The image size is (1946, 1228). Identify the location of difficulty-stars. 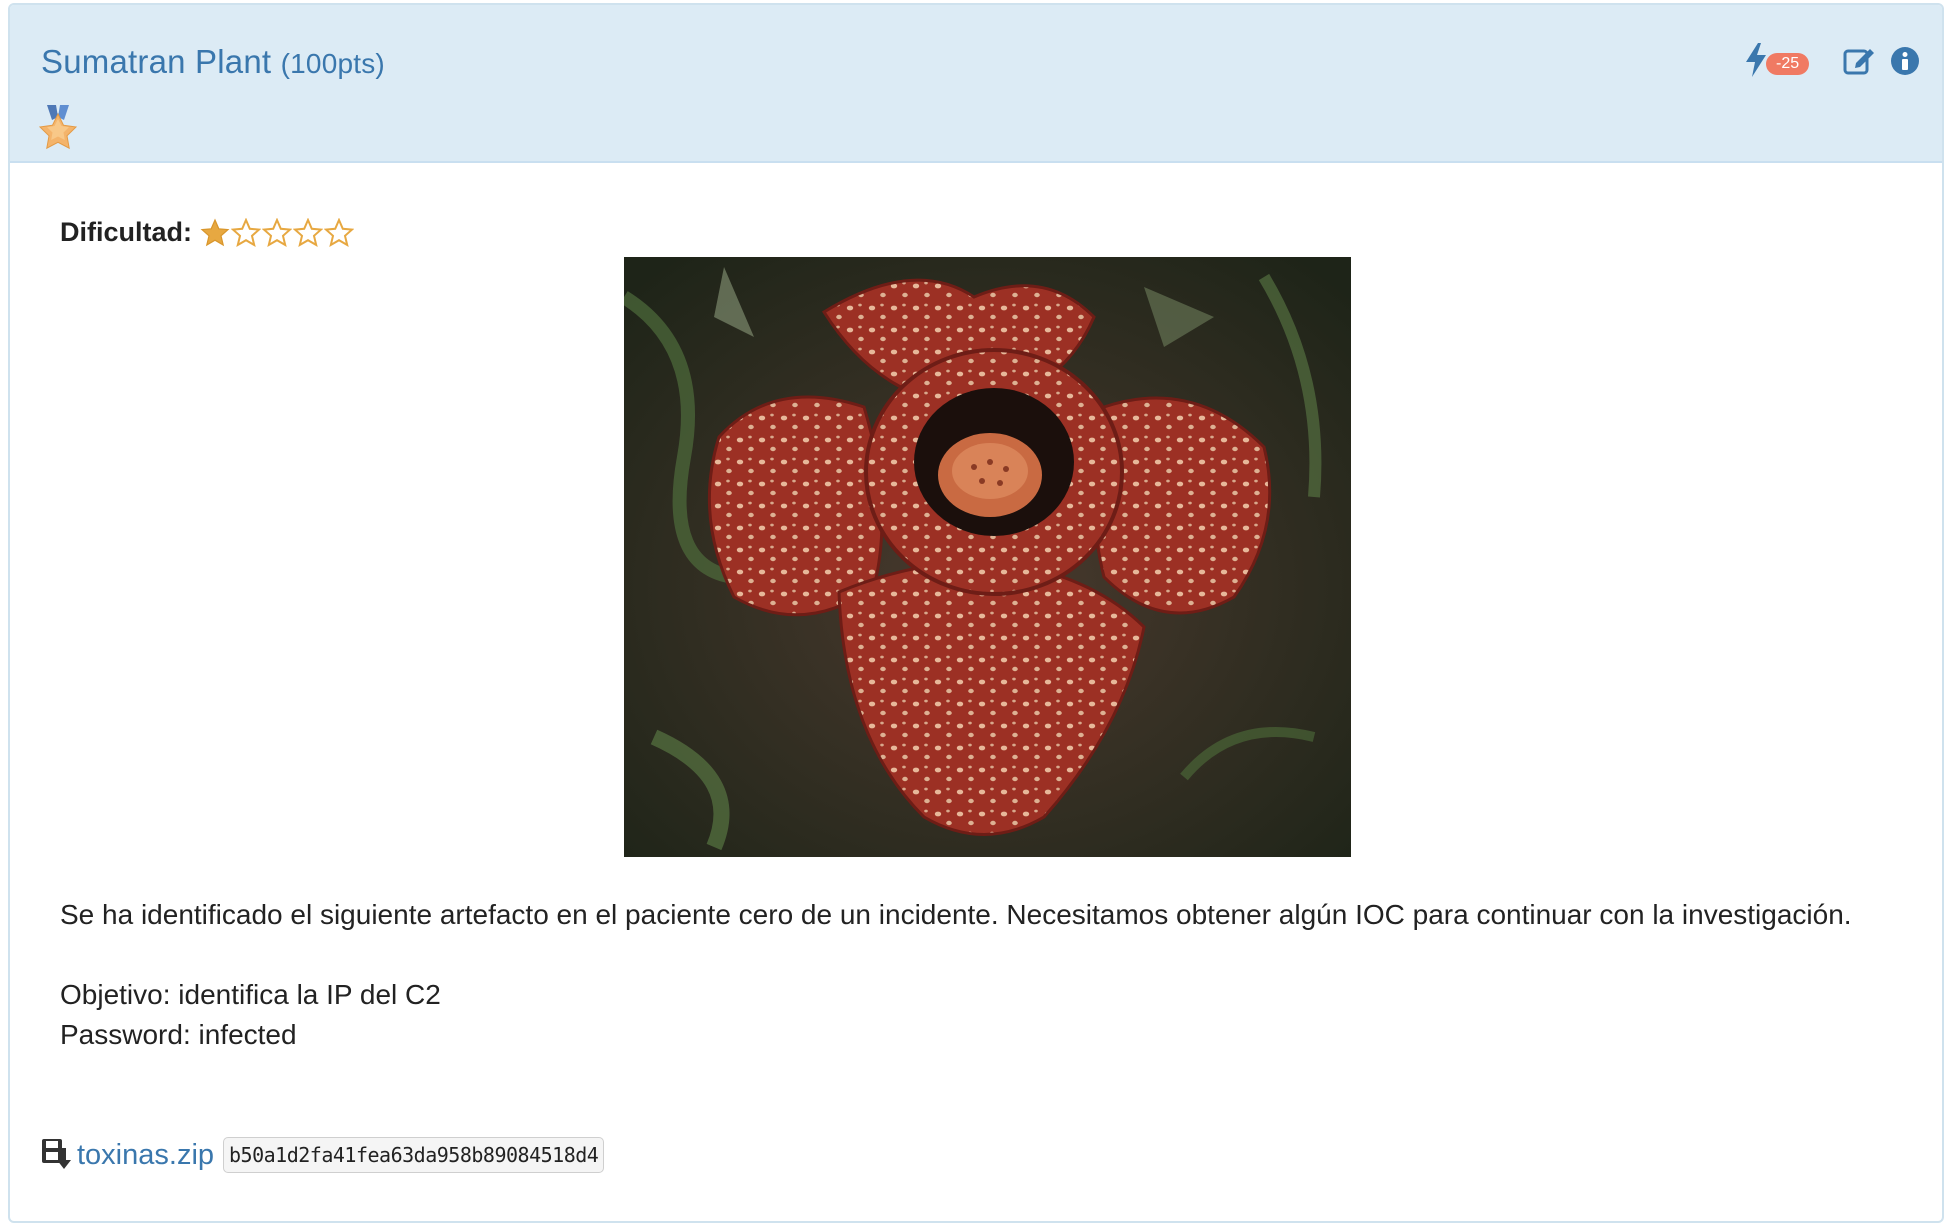
(277, 232).